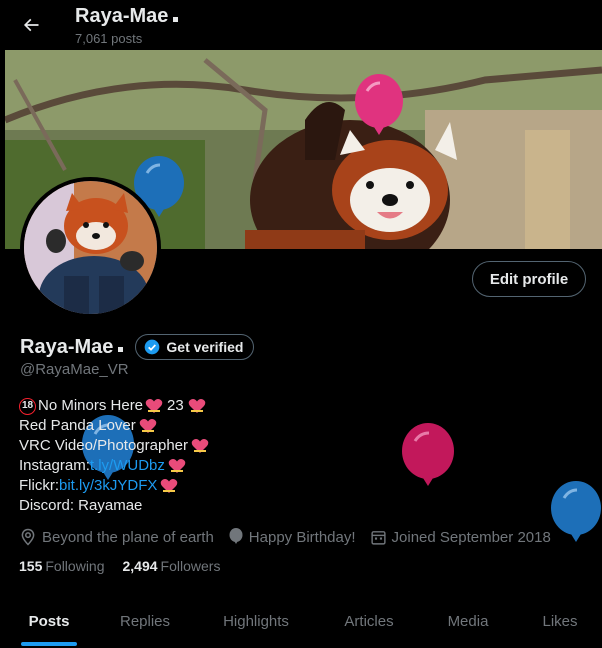 This screenshot has width=602, height=648. What do you see at coordinates (190, 566) in the screenshot?
I see `followers-label: Followers` at bounding box center [190, 566].